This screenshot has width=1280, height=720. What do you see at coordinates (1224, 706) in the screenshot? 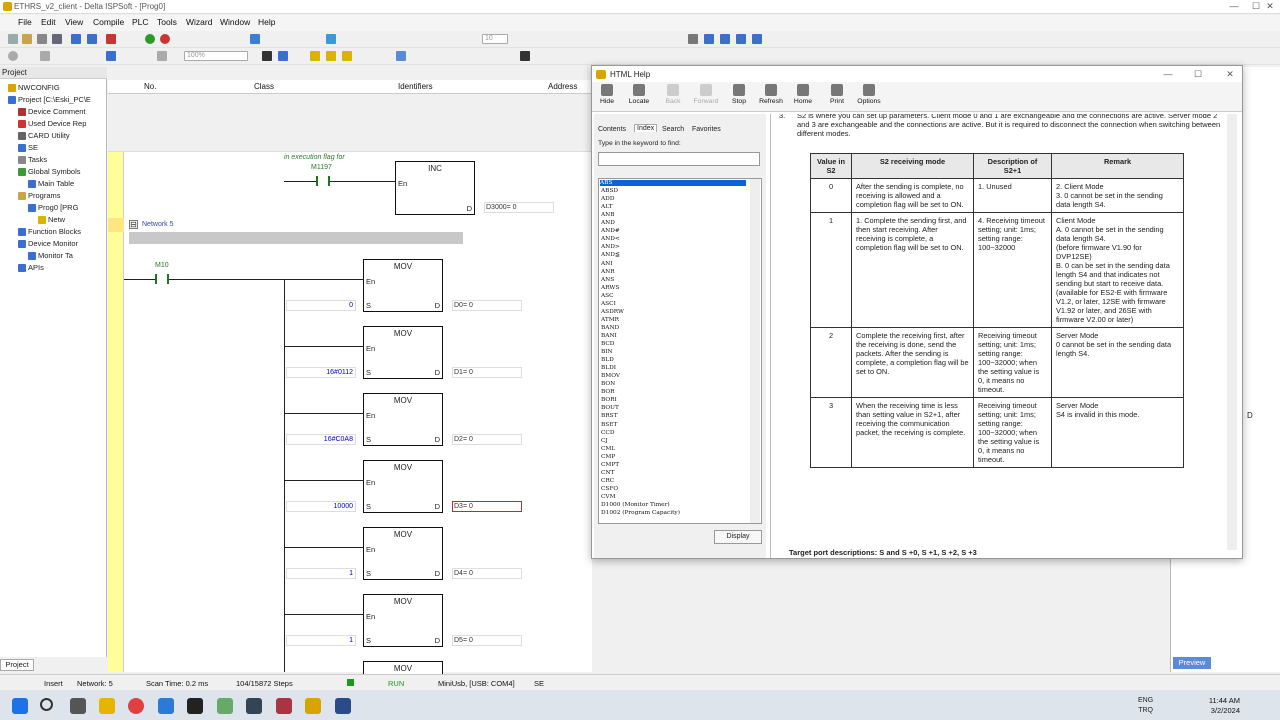
I see `clock: 11:44 AM 3/2/2024` at bounding box center [1224, 706].